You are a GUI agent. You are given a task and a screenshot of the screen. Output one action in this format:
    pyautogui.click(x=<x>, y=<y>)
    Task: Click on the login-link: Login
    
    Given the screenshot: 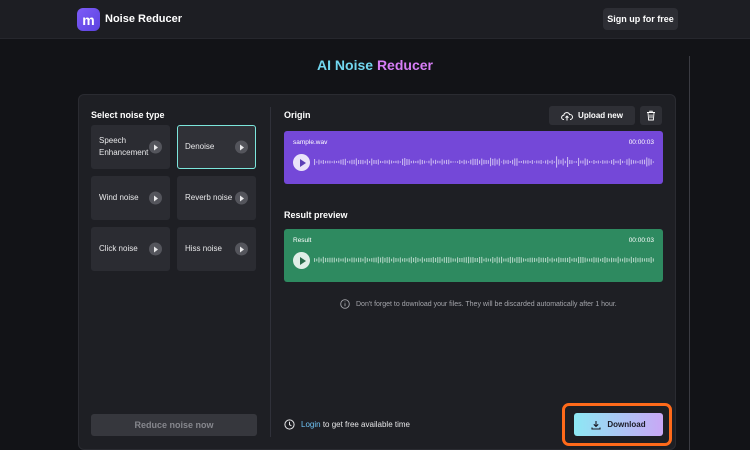 What is the action you would take?
    pyautogui.click(x=311, y=424)
    